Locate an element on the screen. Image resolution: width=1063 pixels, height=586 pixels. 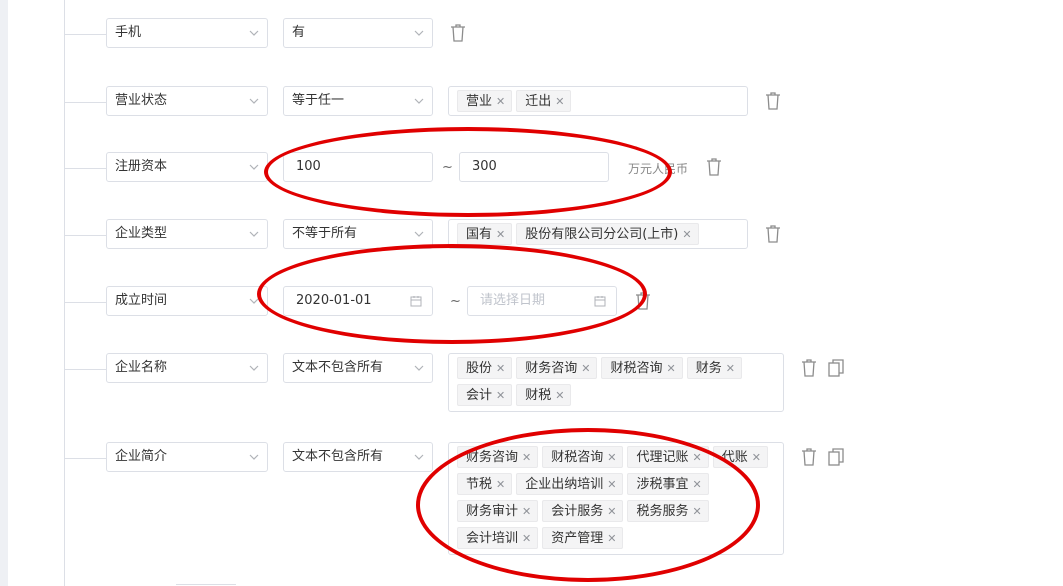
tag: 会计培训 ✕ is located at coordinates (498, 538).